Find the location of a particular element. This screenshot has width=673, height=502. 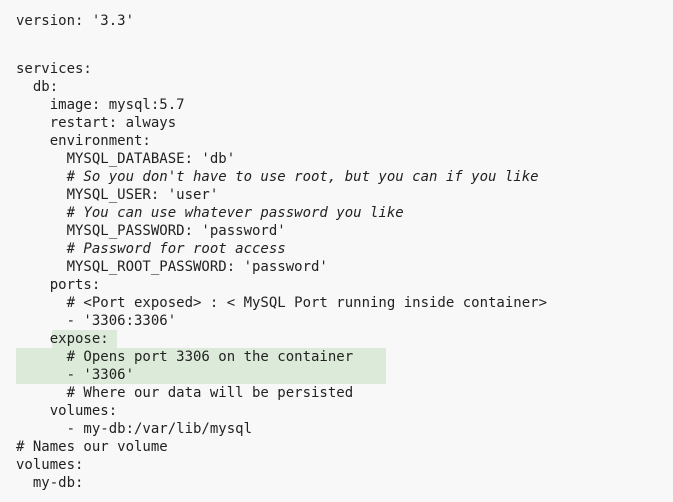

volumes-root-line: volumes: is located at coordinates (50, 465).